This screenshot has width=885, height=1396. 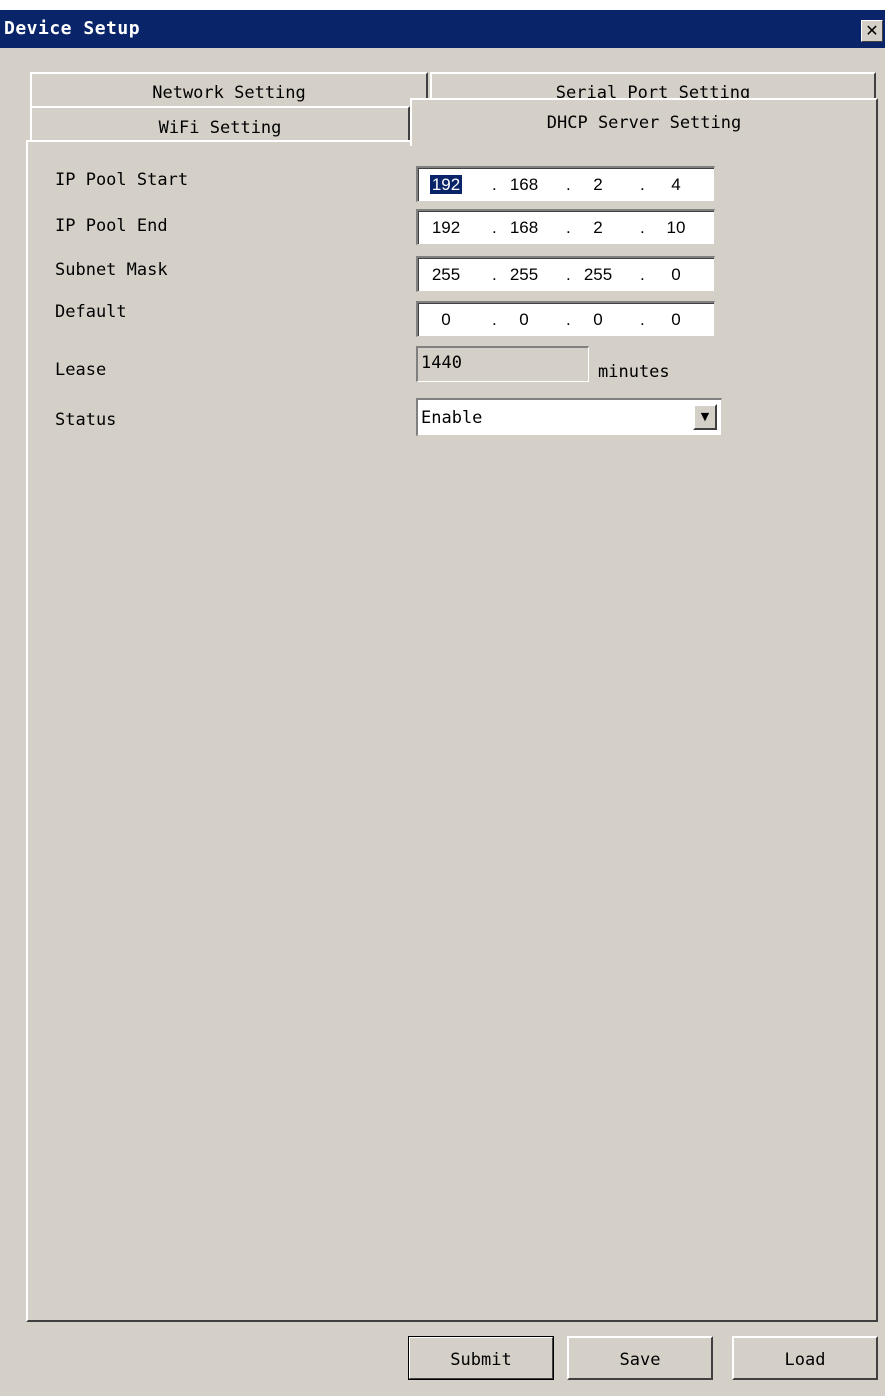 What do you see at coordinates (676, 185) in the screenshot?
I see `ip-pool-start-octet-4: 4` at bounding box center [676, 185].